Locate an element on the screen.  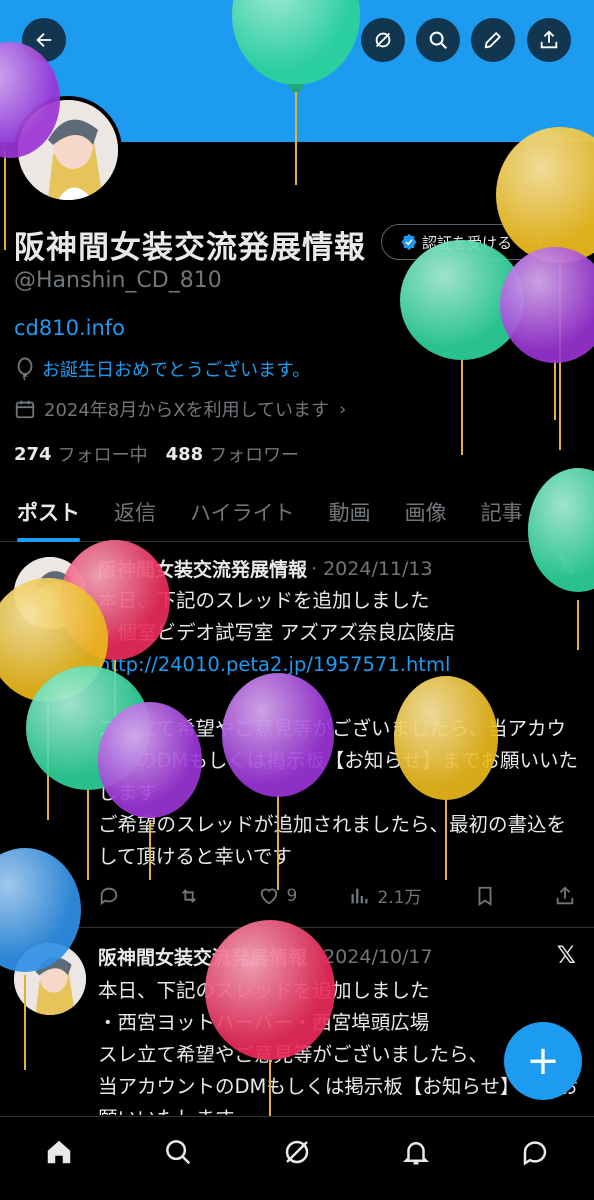
tab-media: 画像 is located at coordinates (426, 512).